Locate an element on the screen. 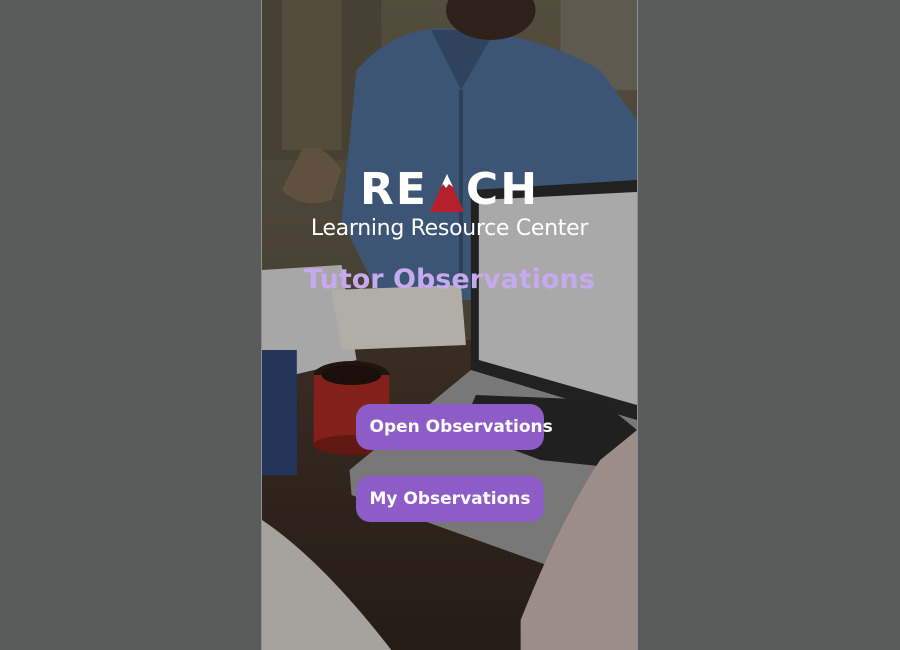 The height and width of the screenshot is (650, 900). logo-subtitle: Learning Resource Center is located at coordinates (449, 228).